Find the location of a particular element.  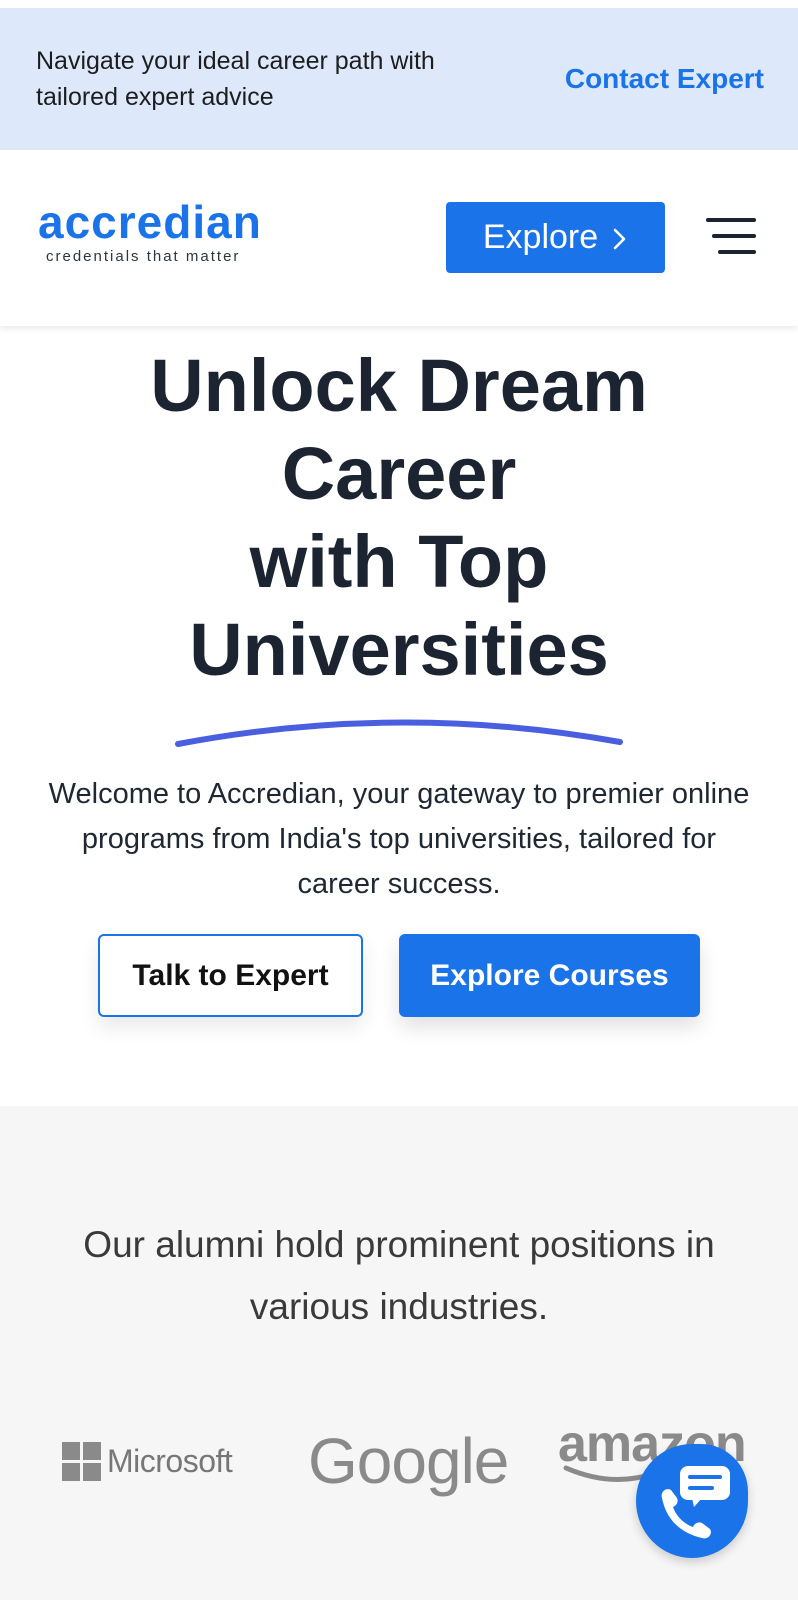

hero-title-line: Unlock Dream is located at coordinates (399, 385).